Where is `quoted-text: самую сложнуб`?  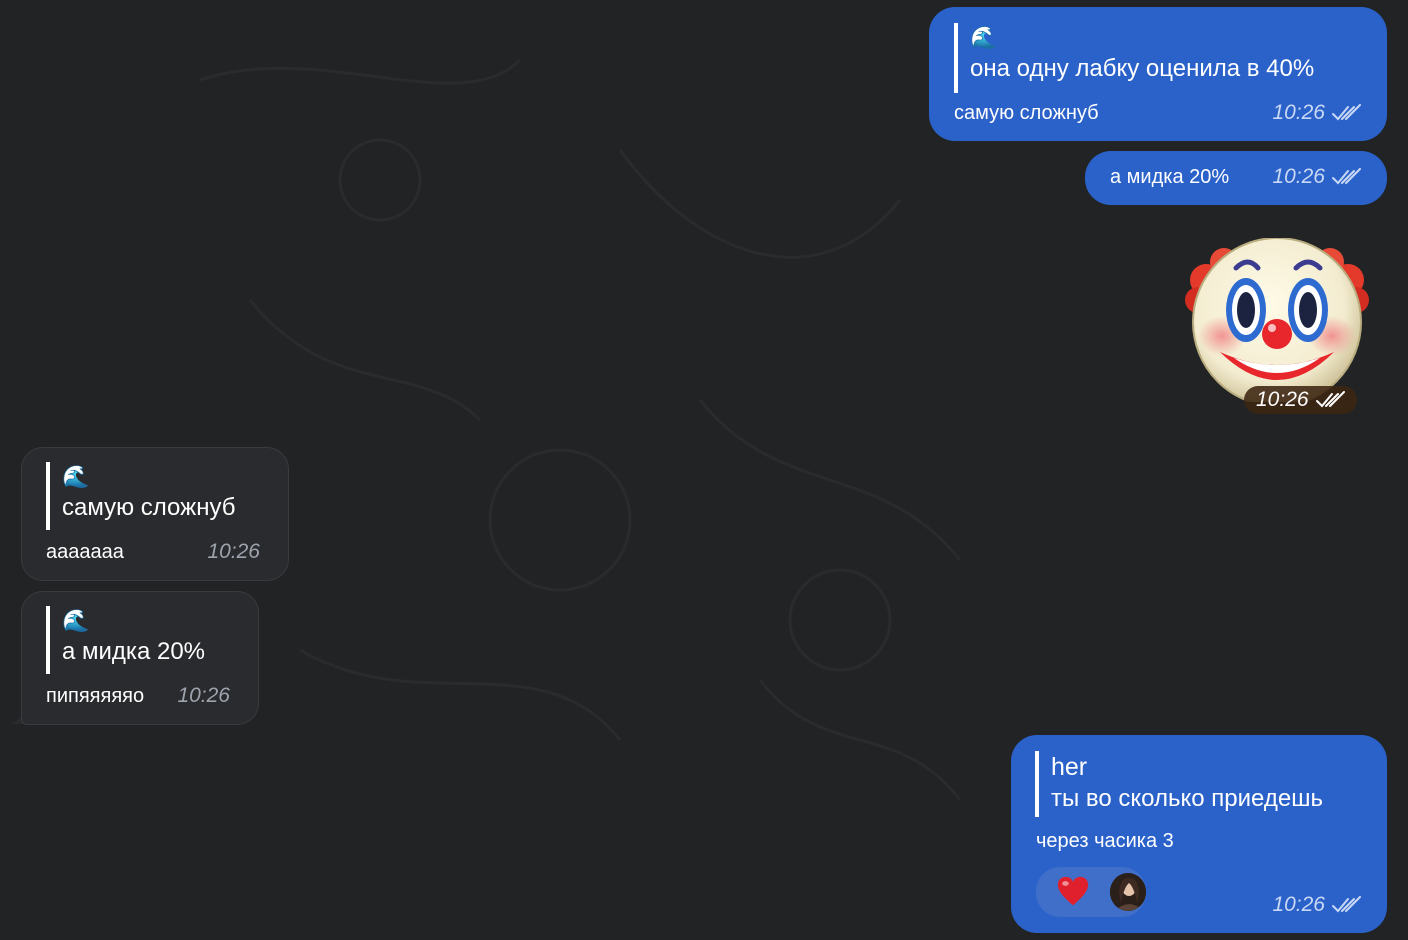 quoted-text: самую сложнуб is located at coordinates (149, 507).